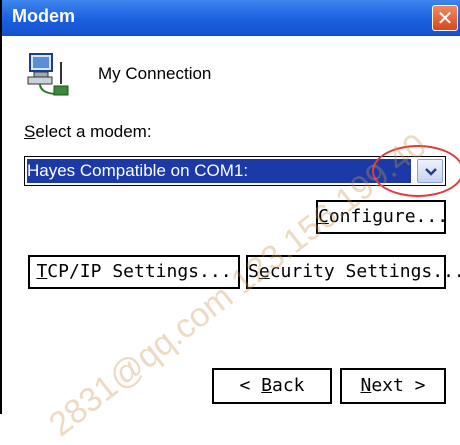 The height and width of the screenshot is (445, 460). I want to click on security-accel: e, so click(264, 271).